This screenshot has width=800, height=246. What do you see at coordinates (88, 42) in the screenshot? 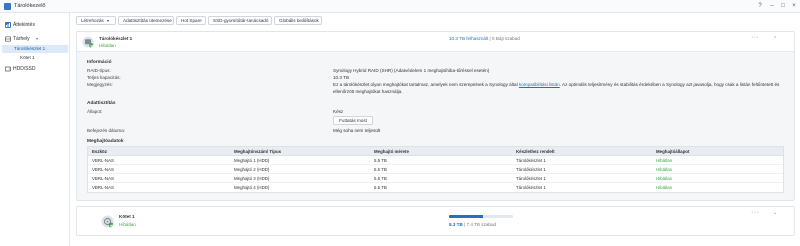
I see `storage-pool-icon` at bounding box center [88, 42].